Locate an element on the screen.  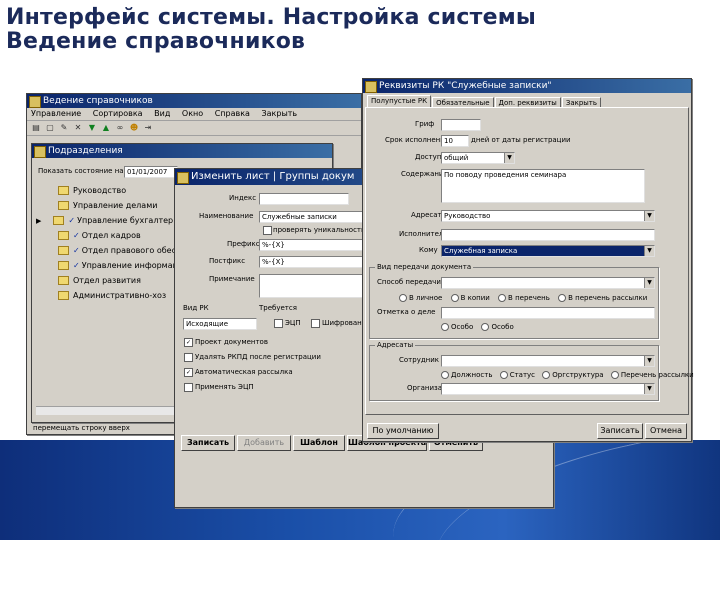
list-item: ✓ Отдел правового обес is located at coordinates (117, 251).